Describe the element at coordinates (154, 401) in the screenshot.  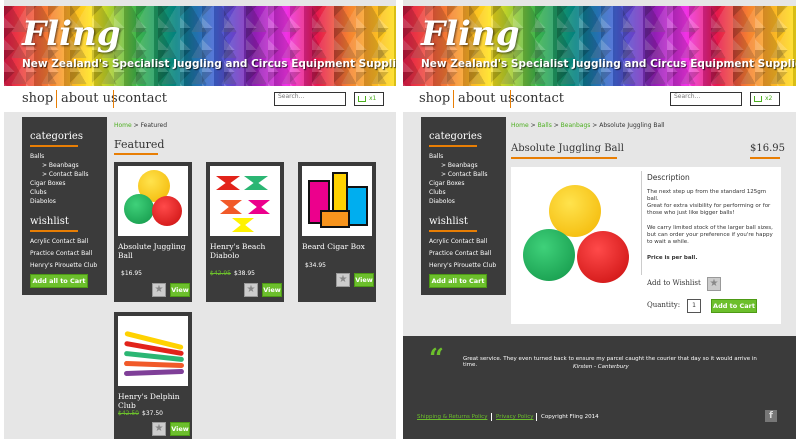
I see `product-name: Henry's Delphin Club` at that location.